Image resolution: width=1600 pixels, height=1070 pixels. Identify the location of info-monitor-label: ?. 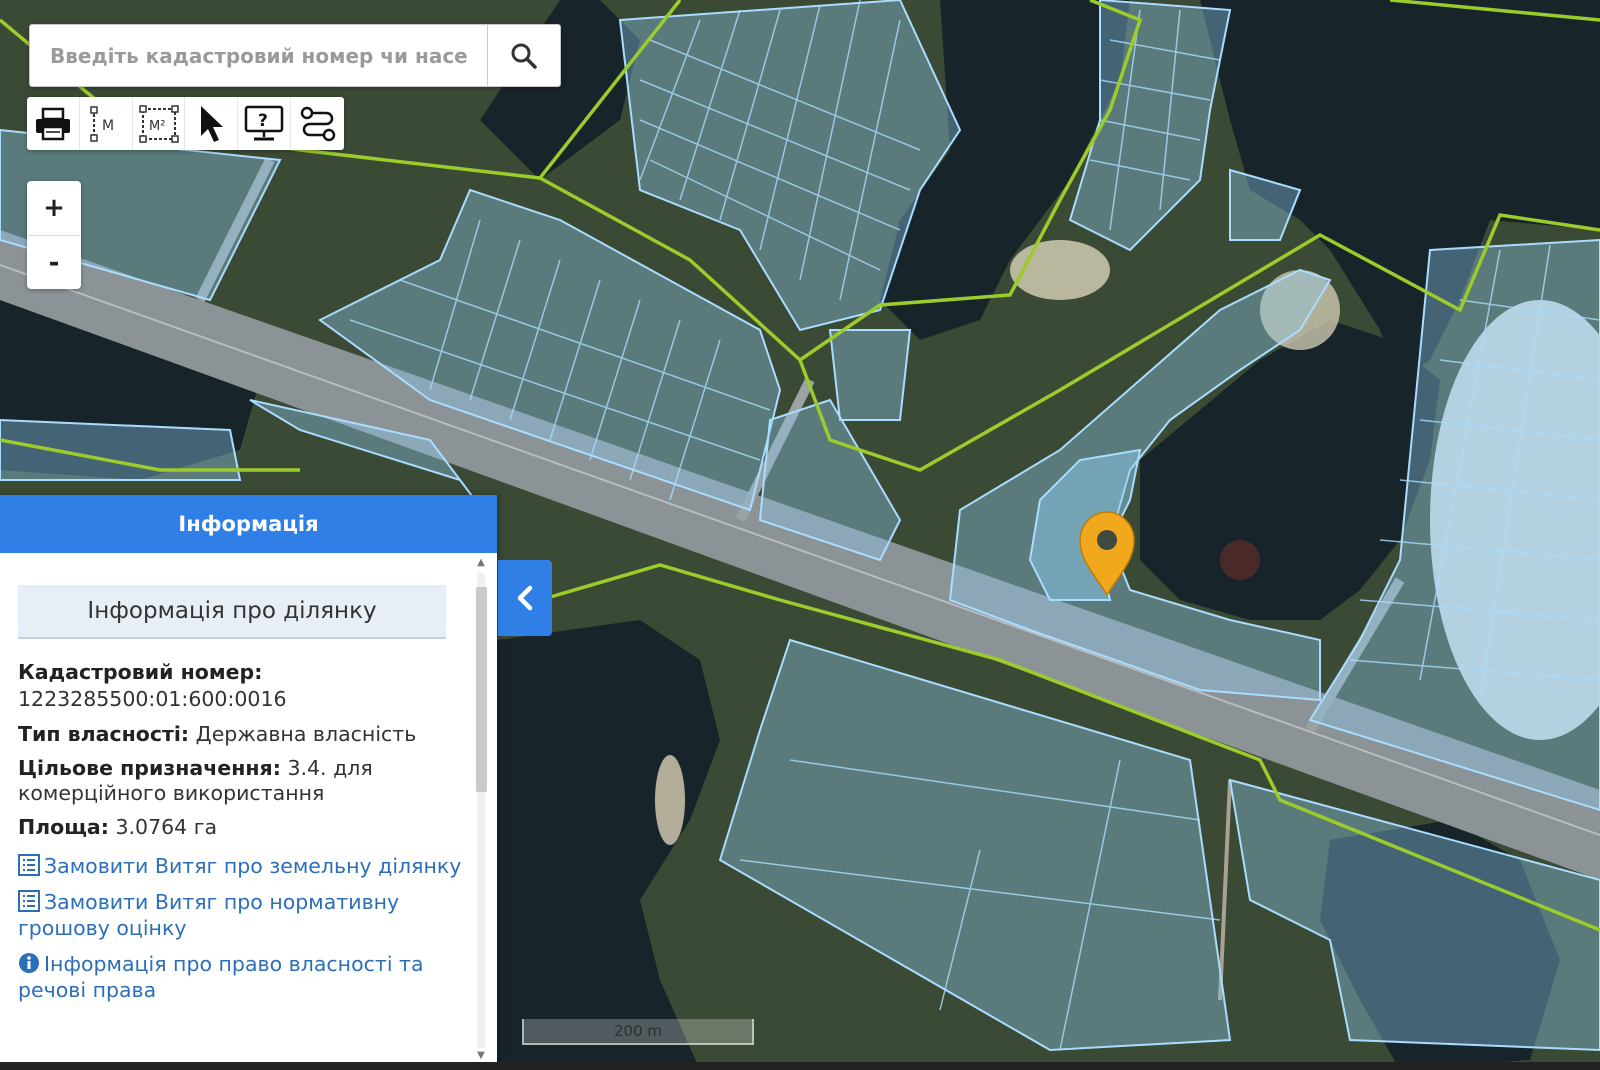
(263, 121).